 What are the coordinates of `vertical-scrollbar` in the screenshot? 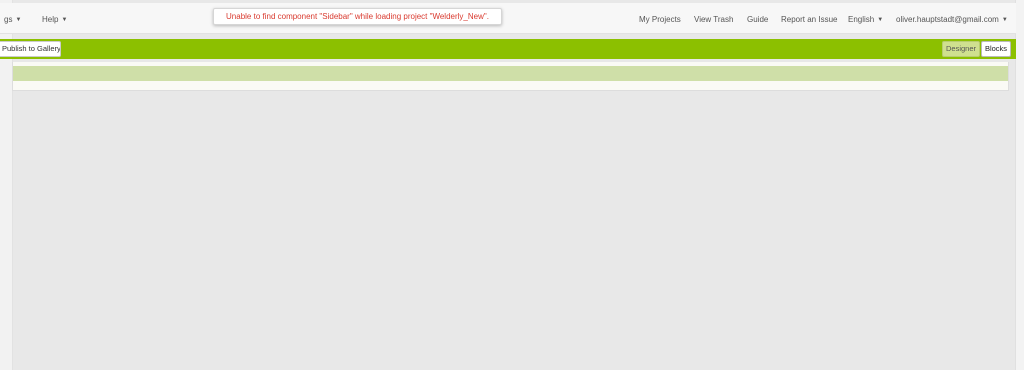 It's located at (1019, 185).